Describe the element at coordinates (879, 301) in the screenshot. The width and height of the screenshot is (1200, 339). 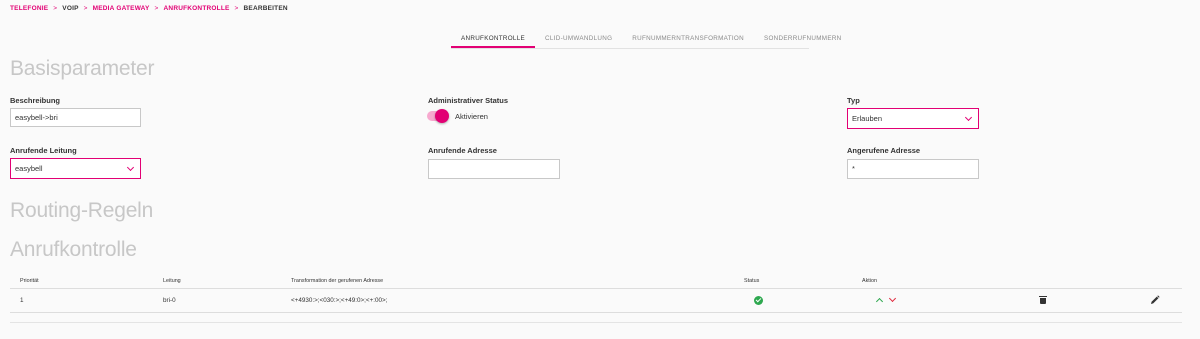
I see `arrow-up-icon` at that location.